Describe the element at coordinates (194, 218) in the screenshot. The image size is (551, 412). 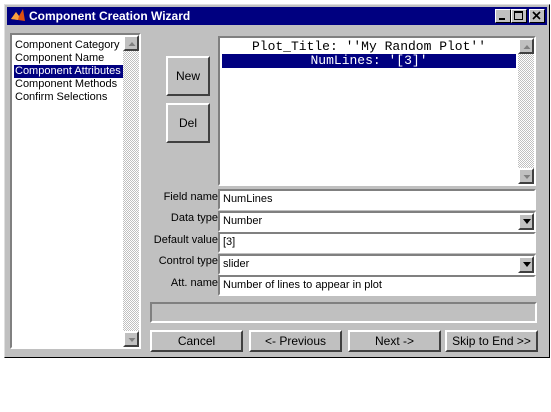
I see `data-type-label: Data type` at that location.